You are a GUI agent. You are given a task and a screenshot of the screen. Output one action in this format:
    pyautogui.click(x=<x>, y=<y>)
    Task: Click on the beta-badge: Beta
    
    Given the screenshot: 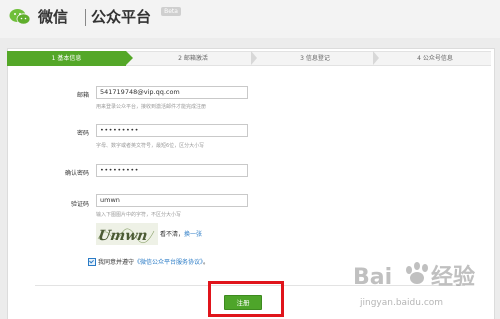 What is the action you would take?
    pyautogui.click(x=171, y=11)
    